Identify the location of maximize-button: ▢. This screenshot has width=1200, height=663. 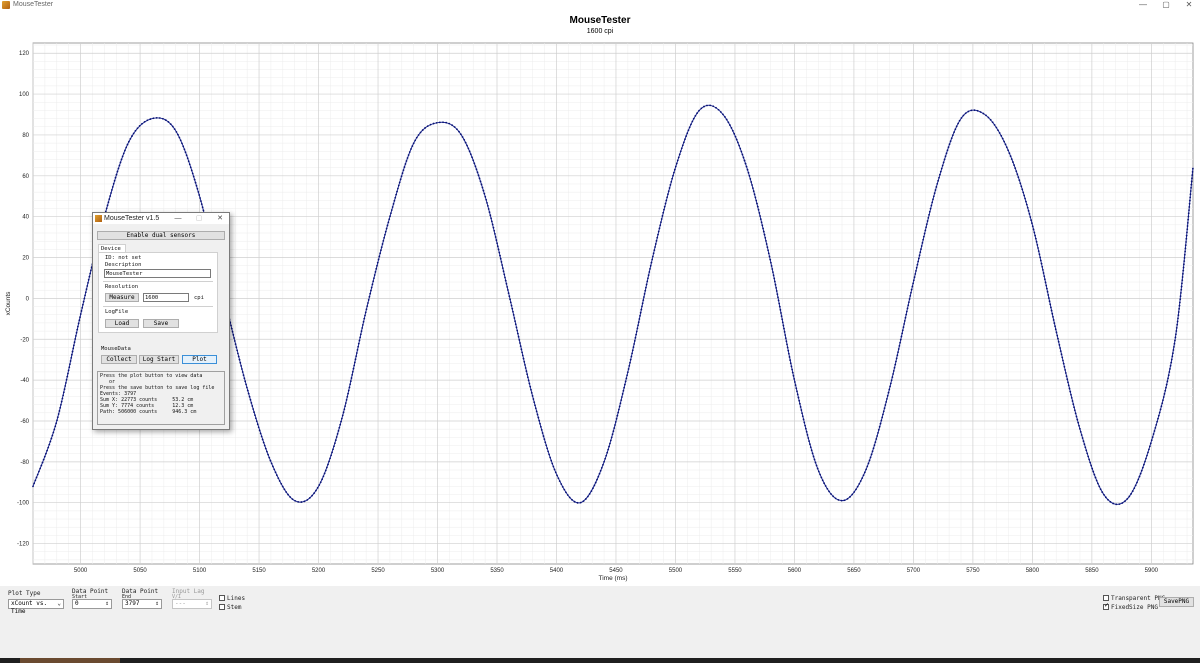
(1166, 5).